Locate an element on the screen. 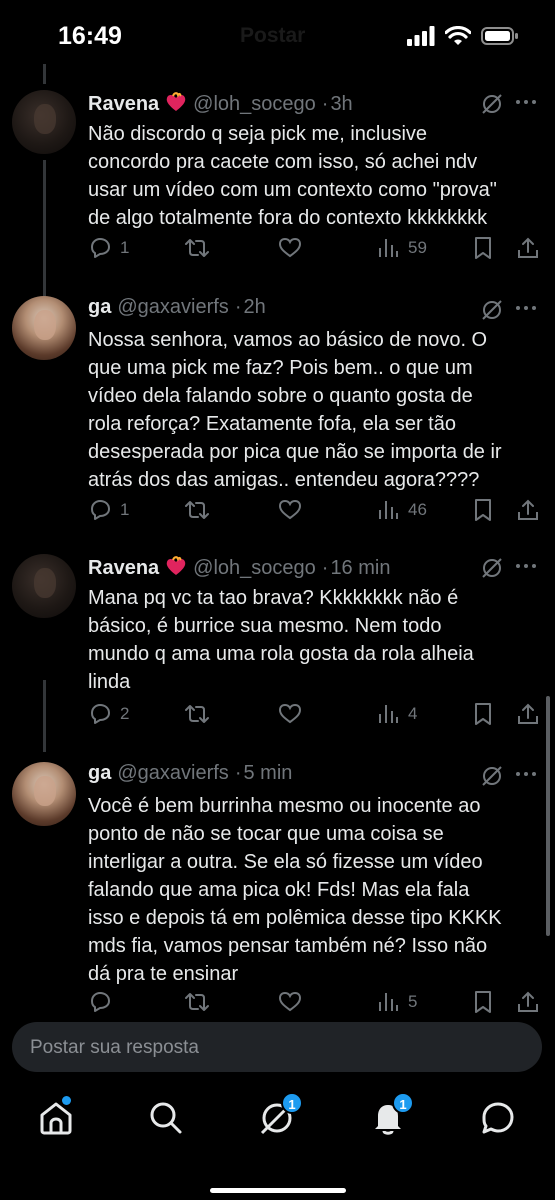 This screenshot has height=1200, width=555. thread-line-top is located at coordinates (44, 74).